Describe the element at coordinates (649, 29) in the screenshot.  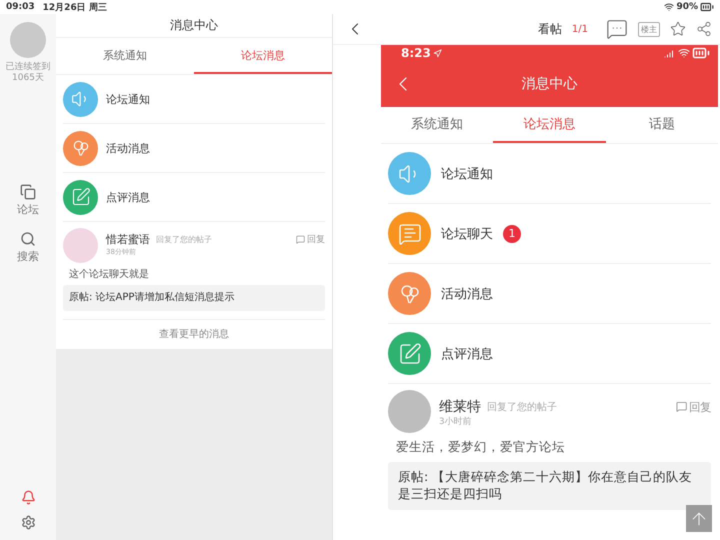
I see `host-only-button: 楼主` at that location.